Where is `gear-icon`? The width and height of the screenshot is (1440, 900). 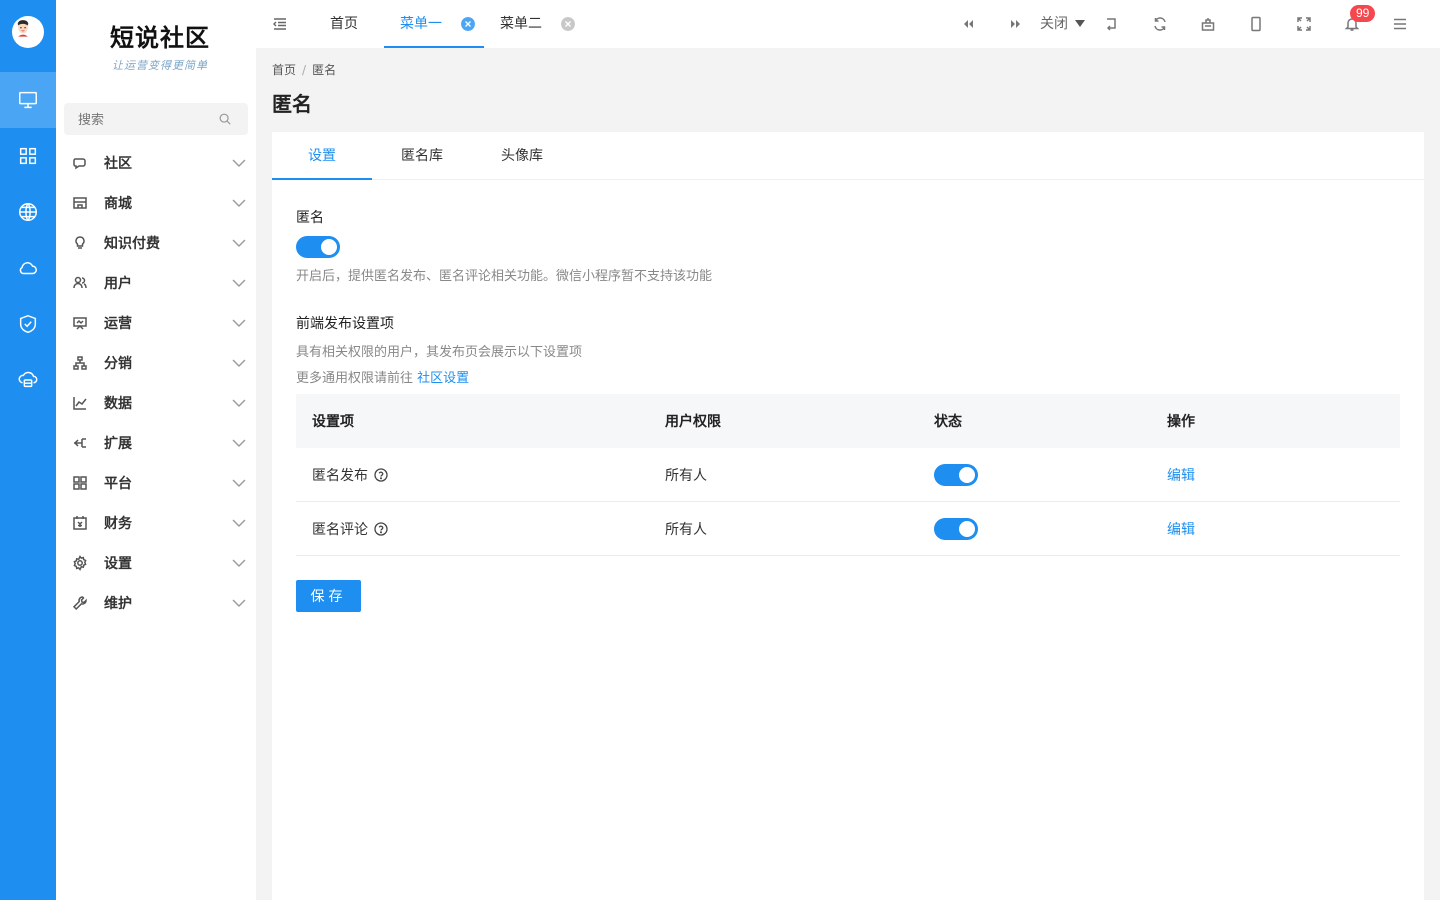 gear-icon is located at coordinates (80, 563).